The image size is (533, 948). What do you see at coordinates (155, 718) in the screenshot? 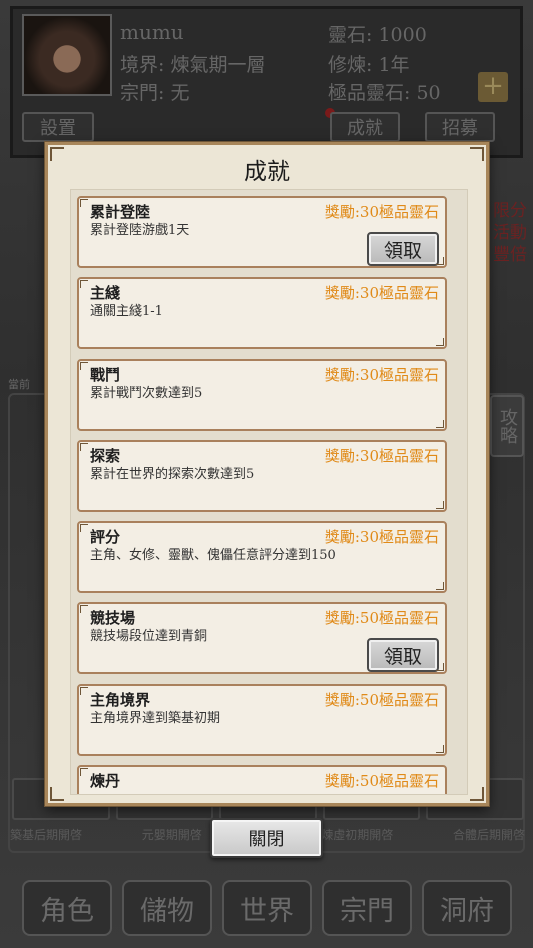
I see `achievement-desc: 主角境界達到築基初期` at bounding box center [155, 718].